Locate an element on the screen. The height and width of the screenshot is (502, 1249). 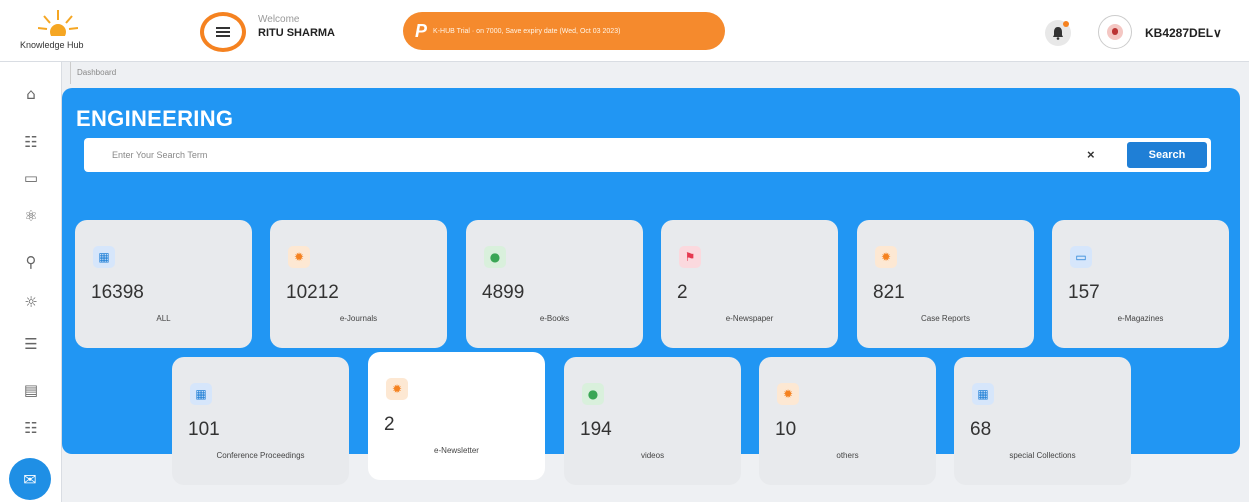
sidebar: ⌂ ☷ ▭ ⚛ ⚲ ☼ ☰ ▤ ☷ ✉ is located at coordinates (31, 282).